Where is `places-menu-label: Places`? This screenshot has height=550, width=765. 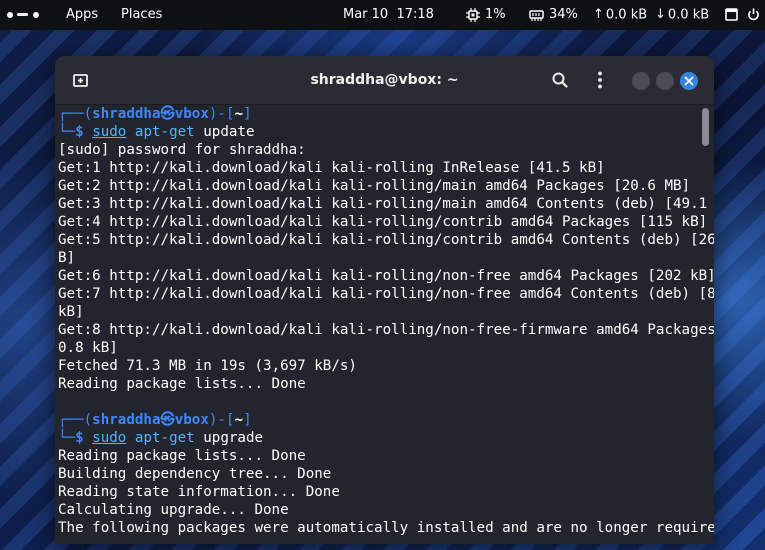 places-menu-label: Places is located at coordinates (142, 14).